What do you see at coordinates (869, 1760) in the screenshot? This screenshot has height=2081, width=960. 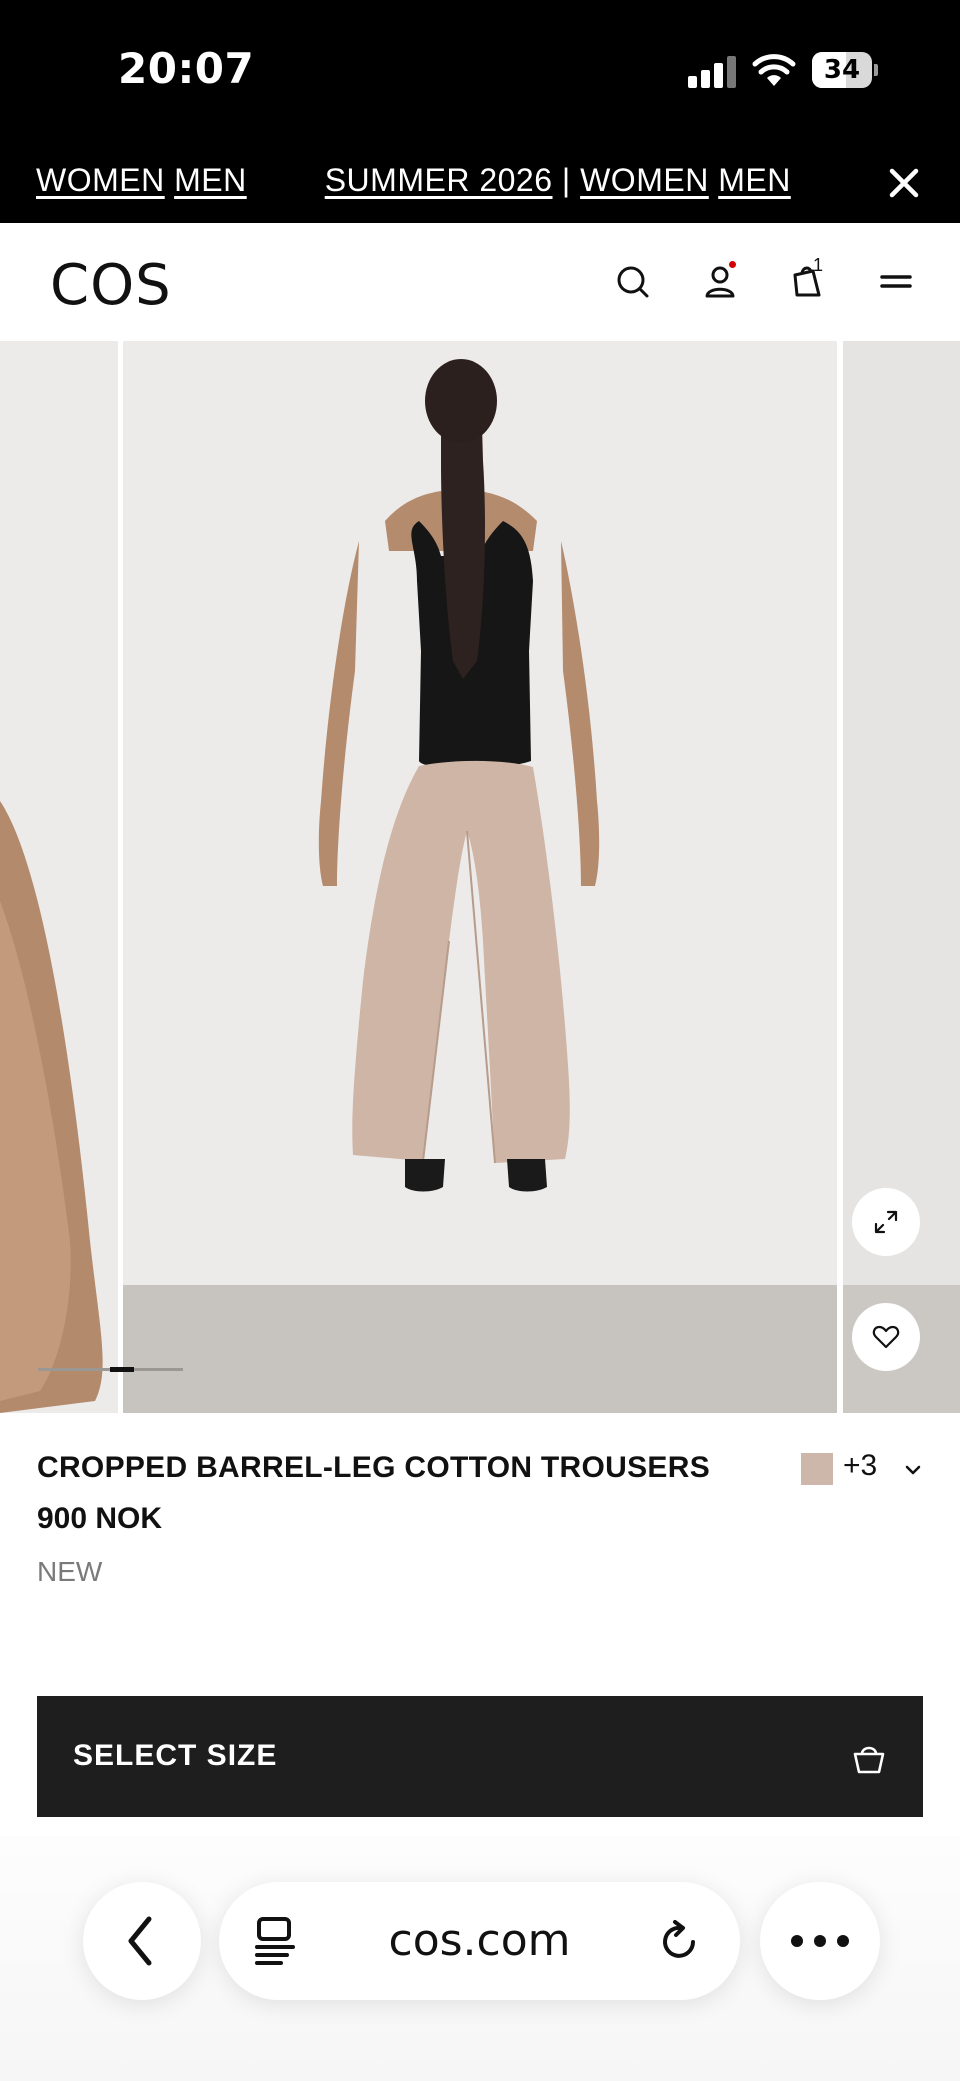 I see `basket-icon` at bounding box center [869, 1760].